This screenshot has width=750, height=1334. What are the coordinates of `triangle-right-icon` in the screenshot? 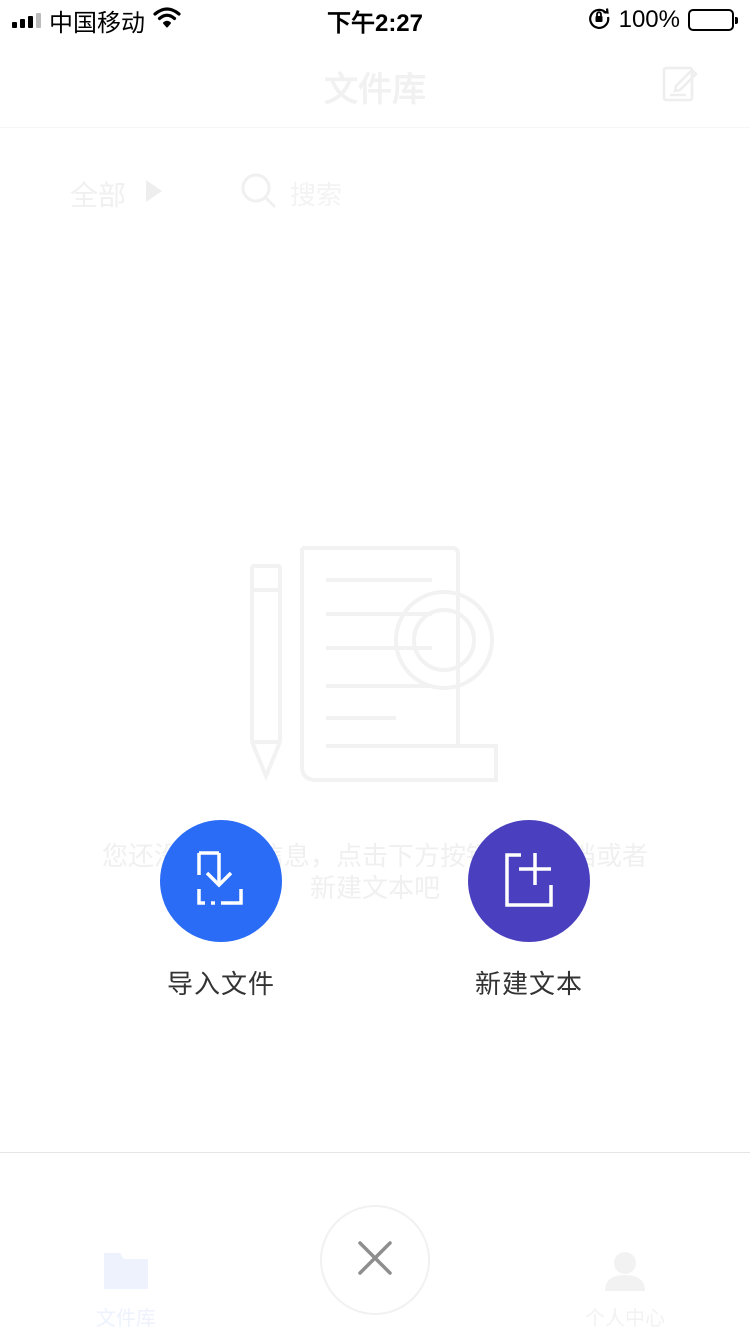 It's located at (154, 193).